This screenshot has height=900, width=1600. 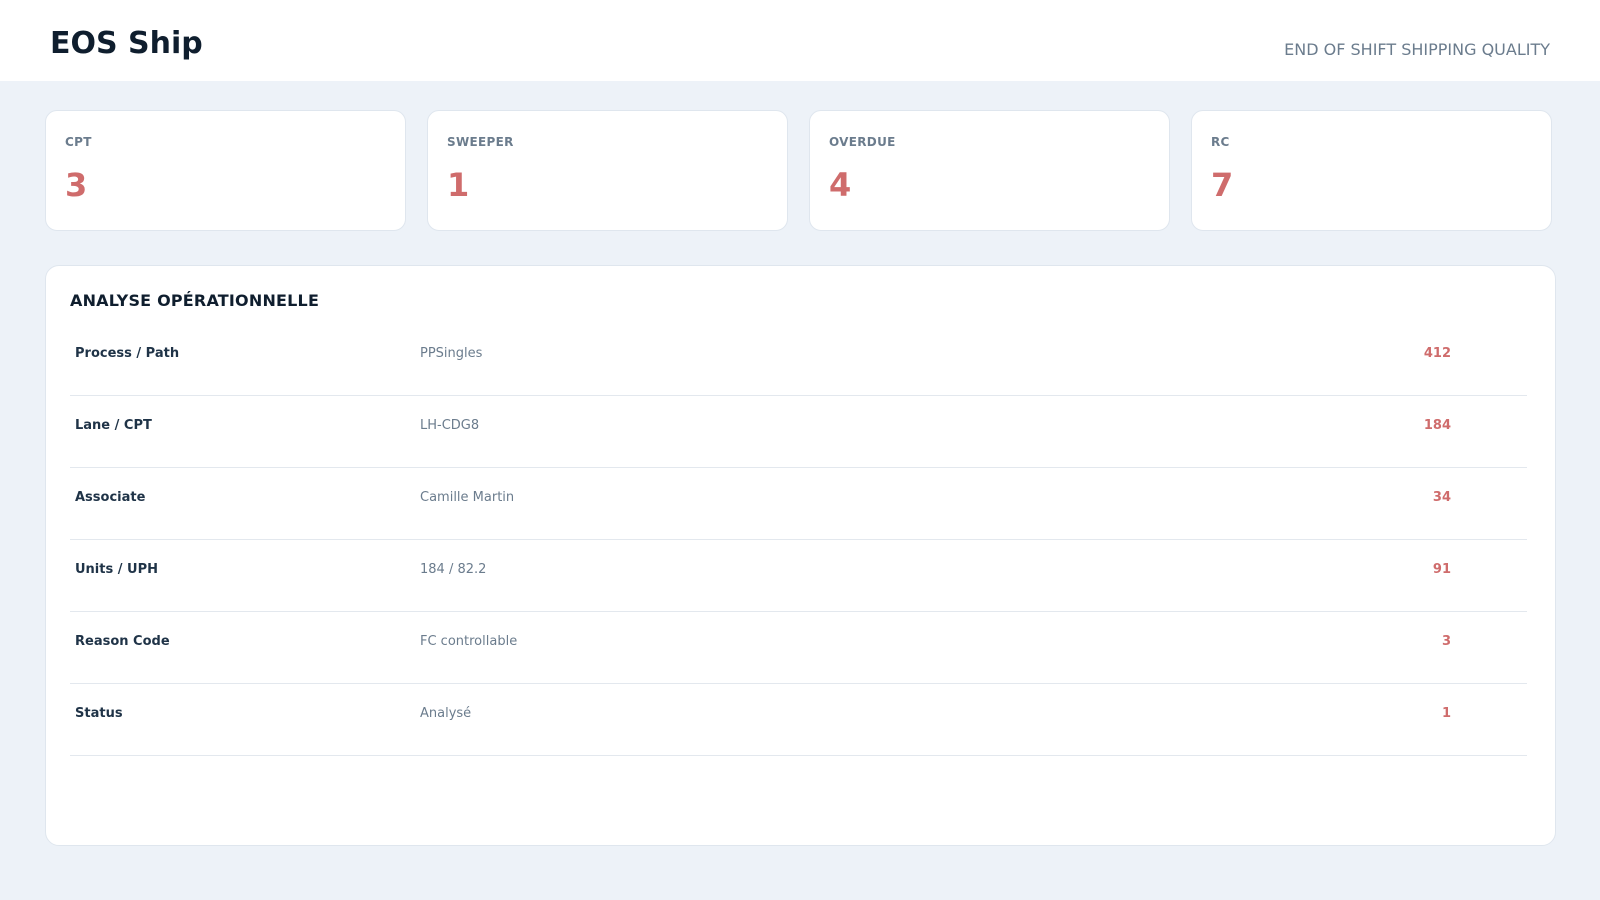 I want to click on row-value: 34, so click(x=1441, y=497).